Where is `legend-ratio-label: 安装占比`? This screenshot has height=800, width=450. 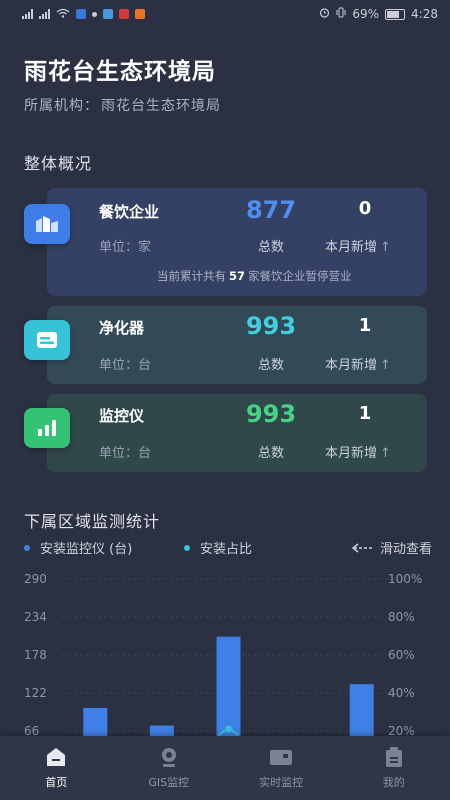
legend-ratio-label: 安装占比 is located at coordinates (226, 549).